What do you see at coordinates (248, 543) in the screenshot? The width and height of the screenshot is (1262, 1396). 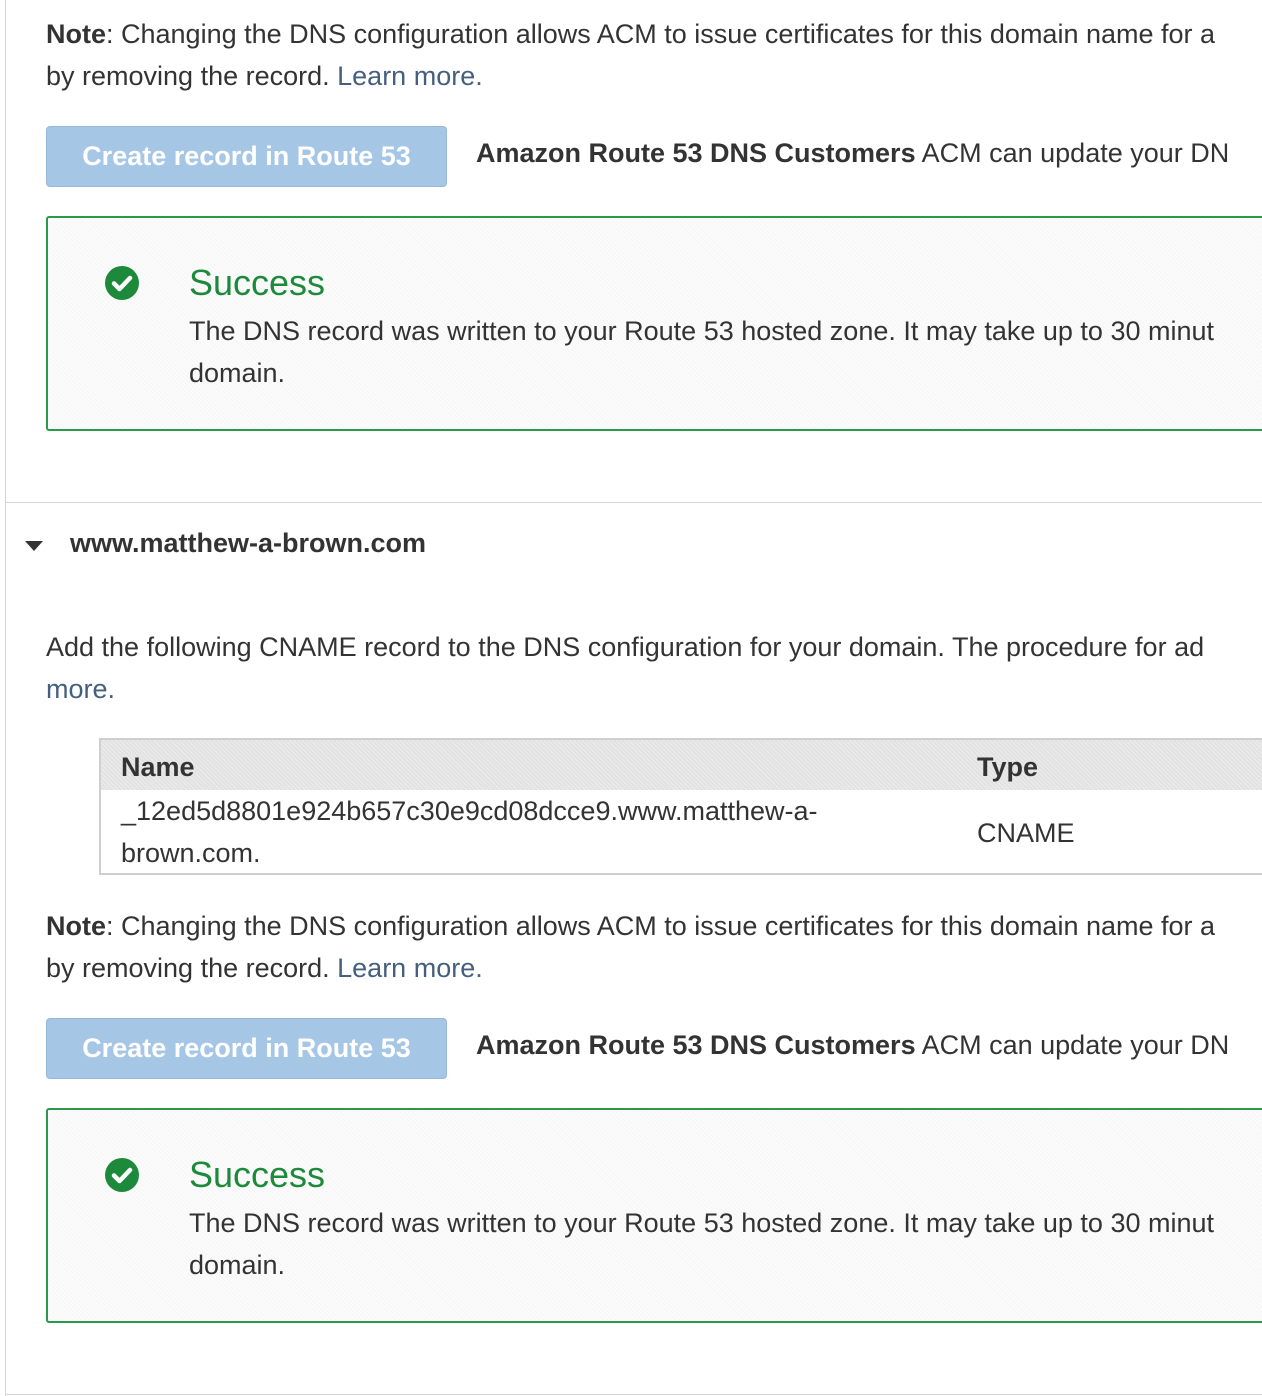 I see `domain-name-header: www.matthew-a-brown.com` at bounding box center [248, 543].